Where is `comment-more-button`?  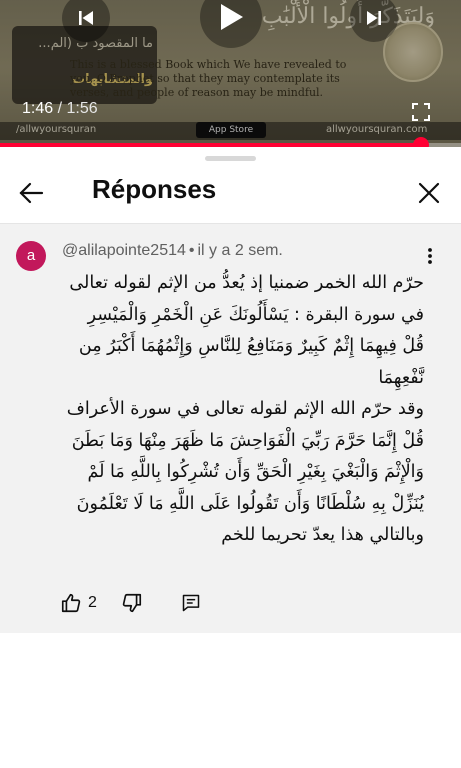 comment-more-button is located at coordinates (430, 256).